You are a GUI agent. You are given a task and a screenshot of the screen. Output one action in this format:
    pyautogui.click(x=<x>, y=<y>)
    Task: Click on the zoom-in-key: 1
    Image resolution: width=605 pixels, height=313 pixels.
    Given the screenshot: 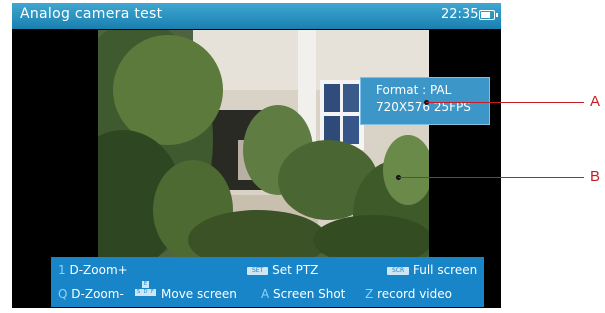 What is the action you would take?
    pyautogui.click(x=62, y=270)
    